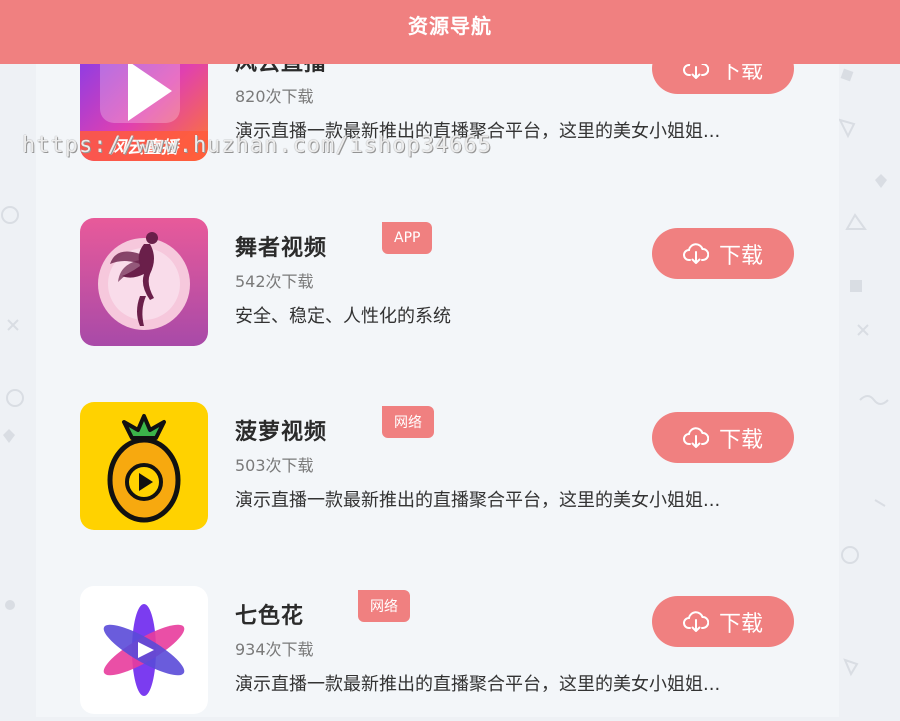 This screenshot has width=900, height=721. Describe the element at coordinates (450, 26) in the screenshot. I see `page-title: 资源导航` at that location.